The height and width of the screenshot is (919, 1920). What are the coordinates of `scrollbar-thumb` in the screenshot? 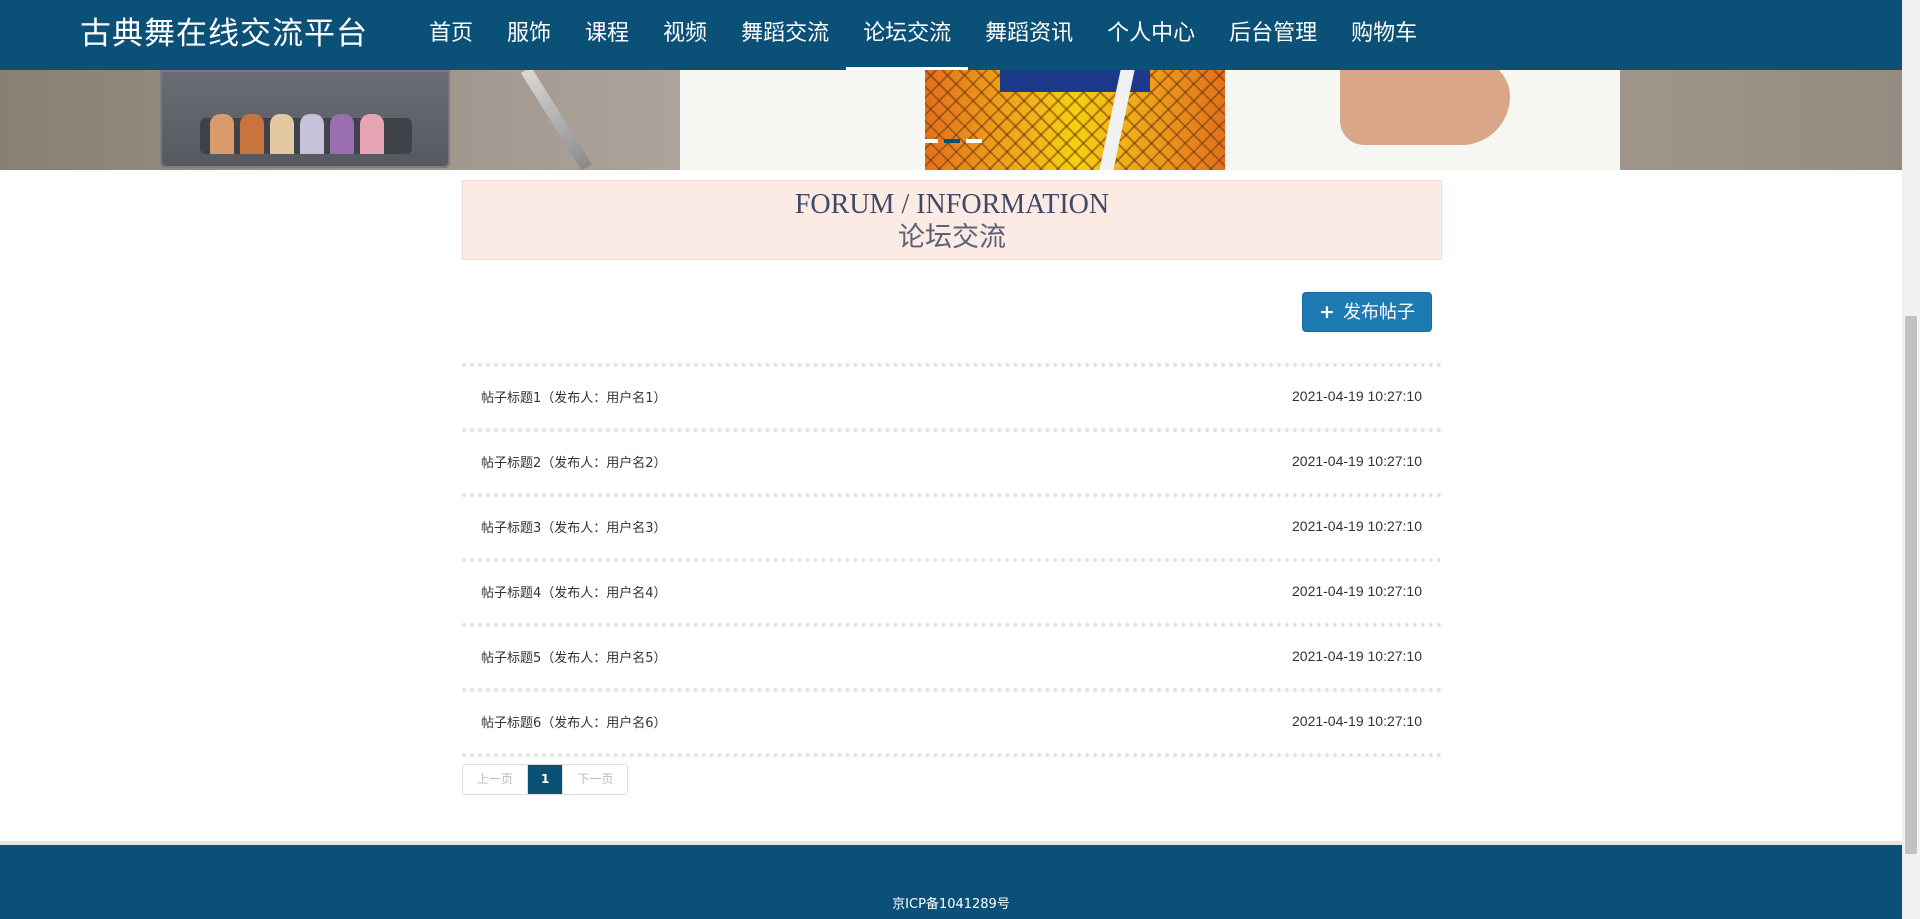 It's located at (1911, 585).